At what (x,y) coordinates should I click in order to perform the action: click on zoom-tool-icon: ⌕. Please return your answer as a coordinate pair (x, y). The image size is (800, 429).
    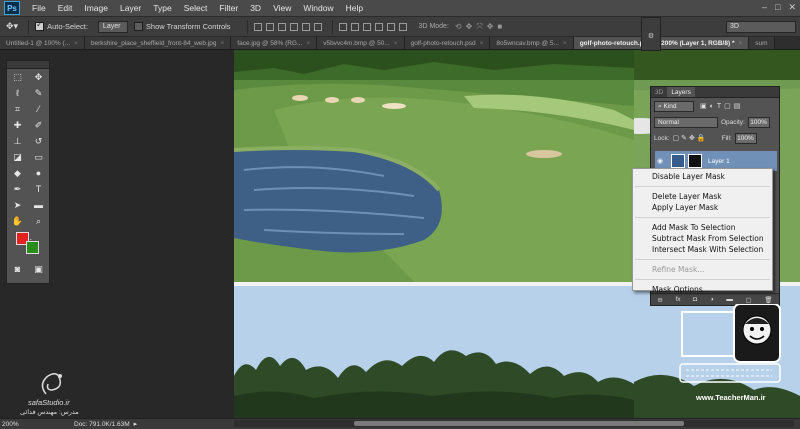
    Looking at the image, I should click on (39, 221).